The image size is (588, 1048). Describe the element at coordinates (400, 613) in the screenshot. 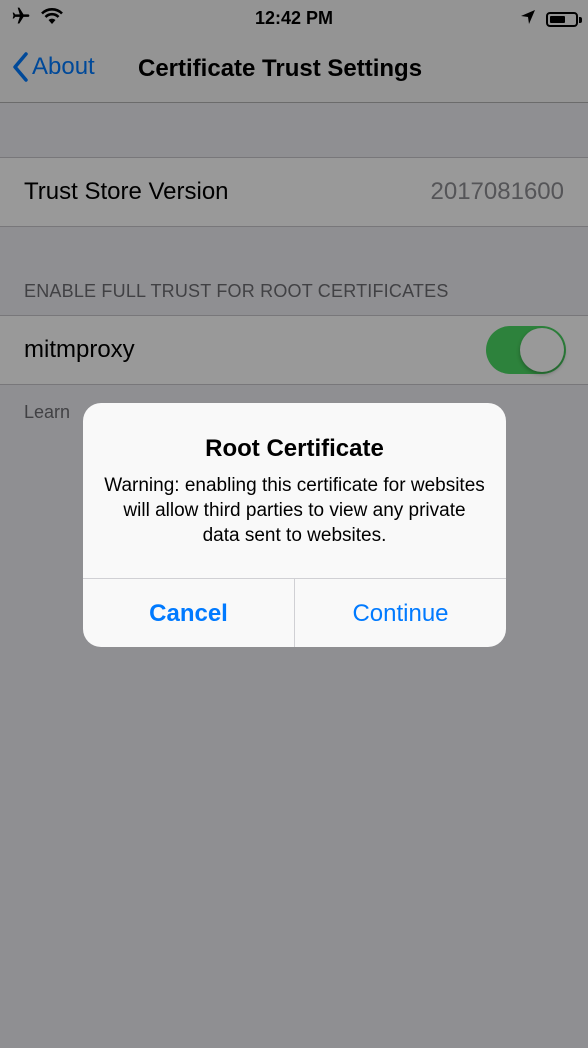

I see `continue-button: Continue` at that location.